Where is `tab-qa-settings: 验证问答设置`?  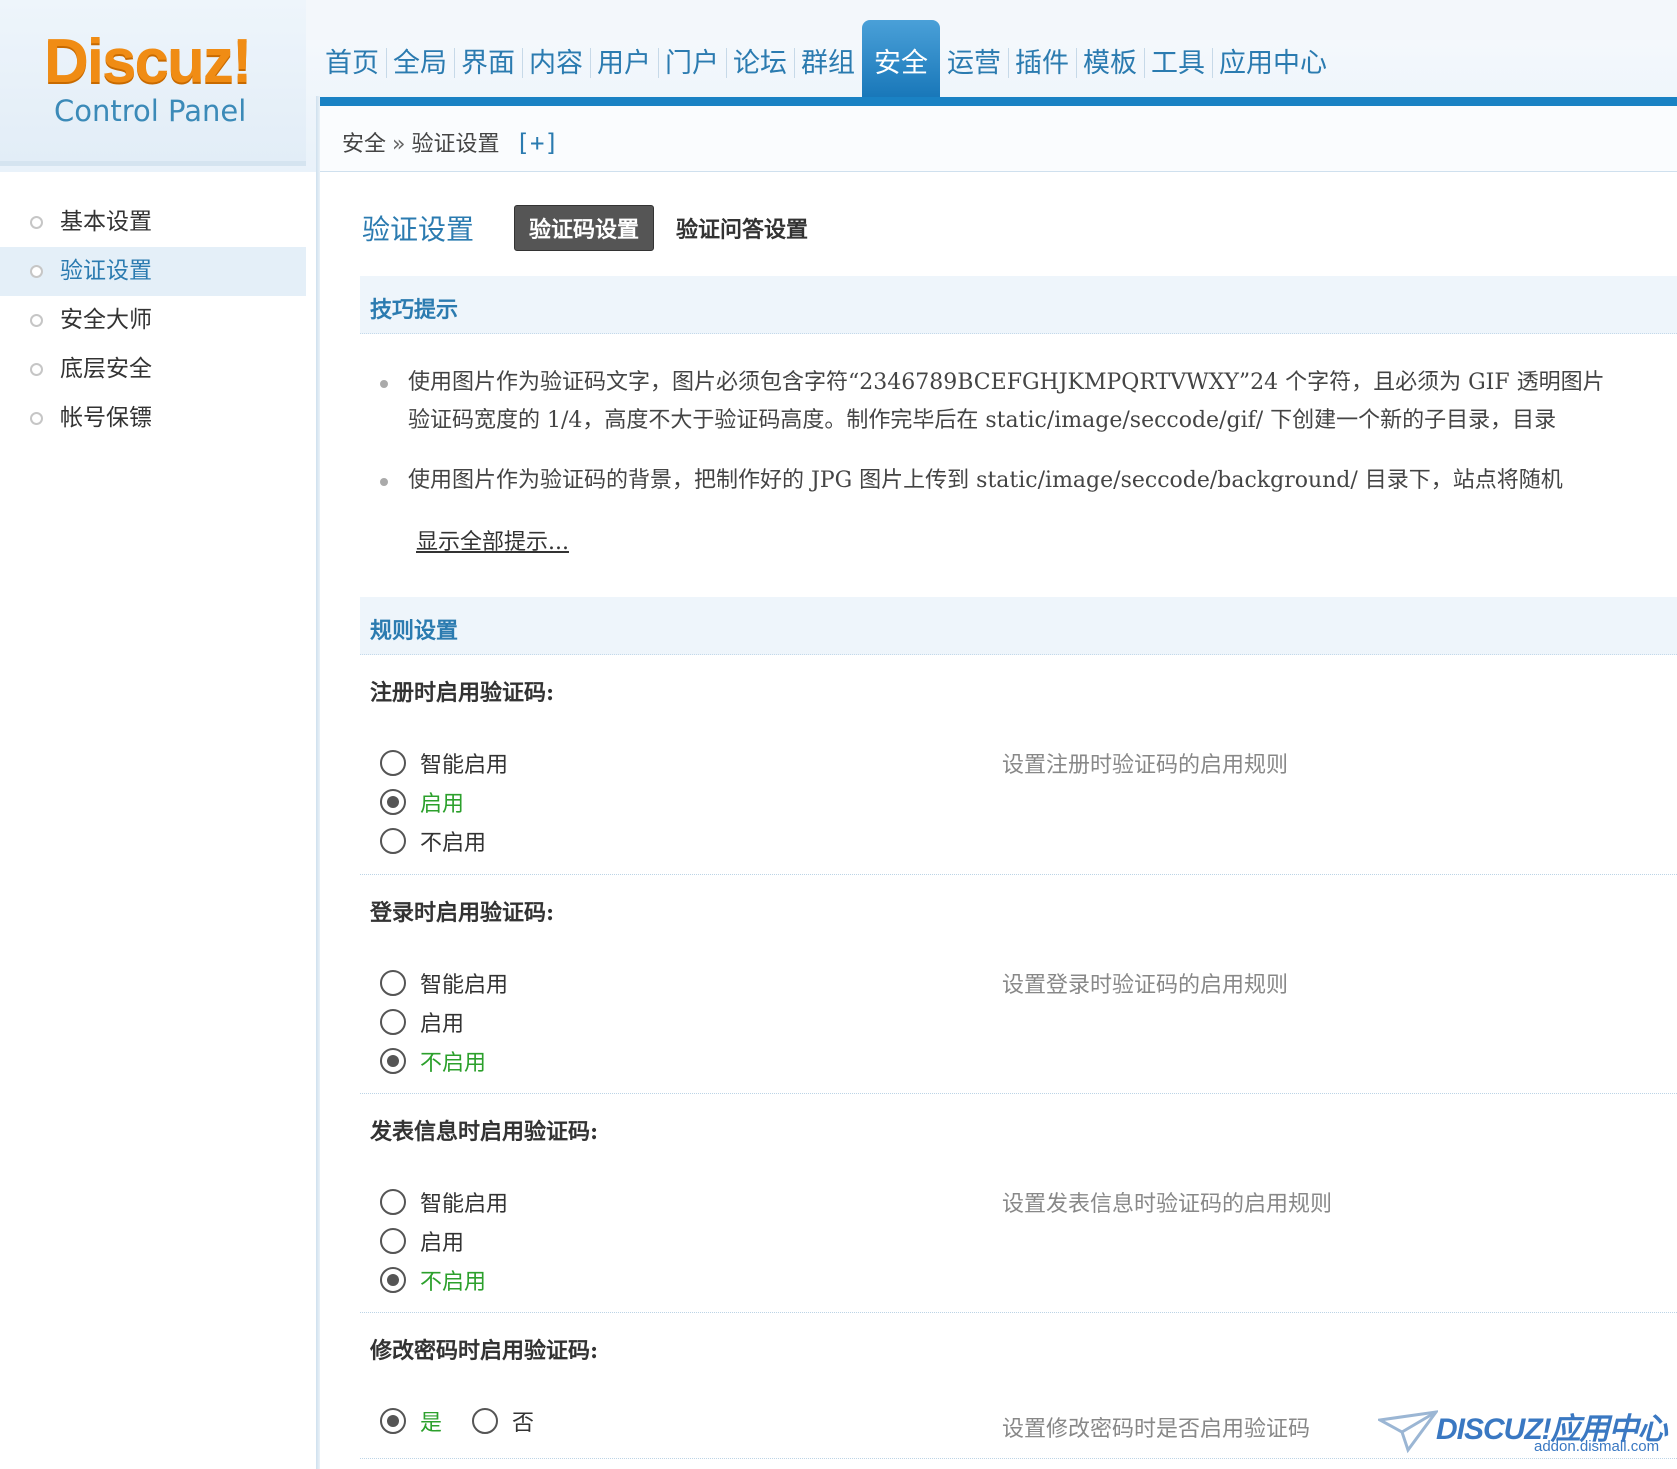
tab-qa-settings: 验证问答设置 is located at coordinates (742, 228).